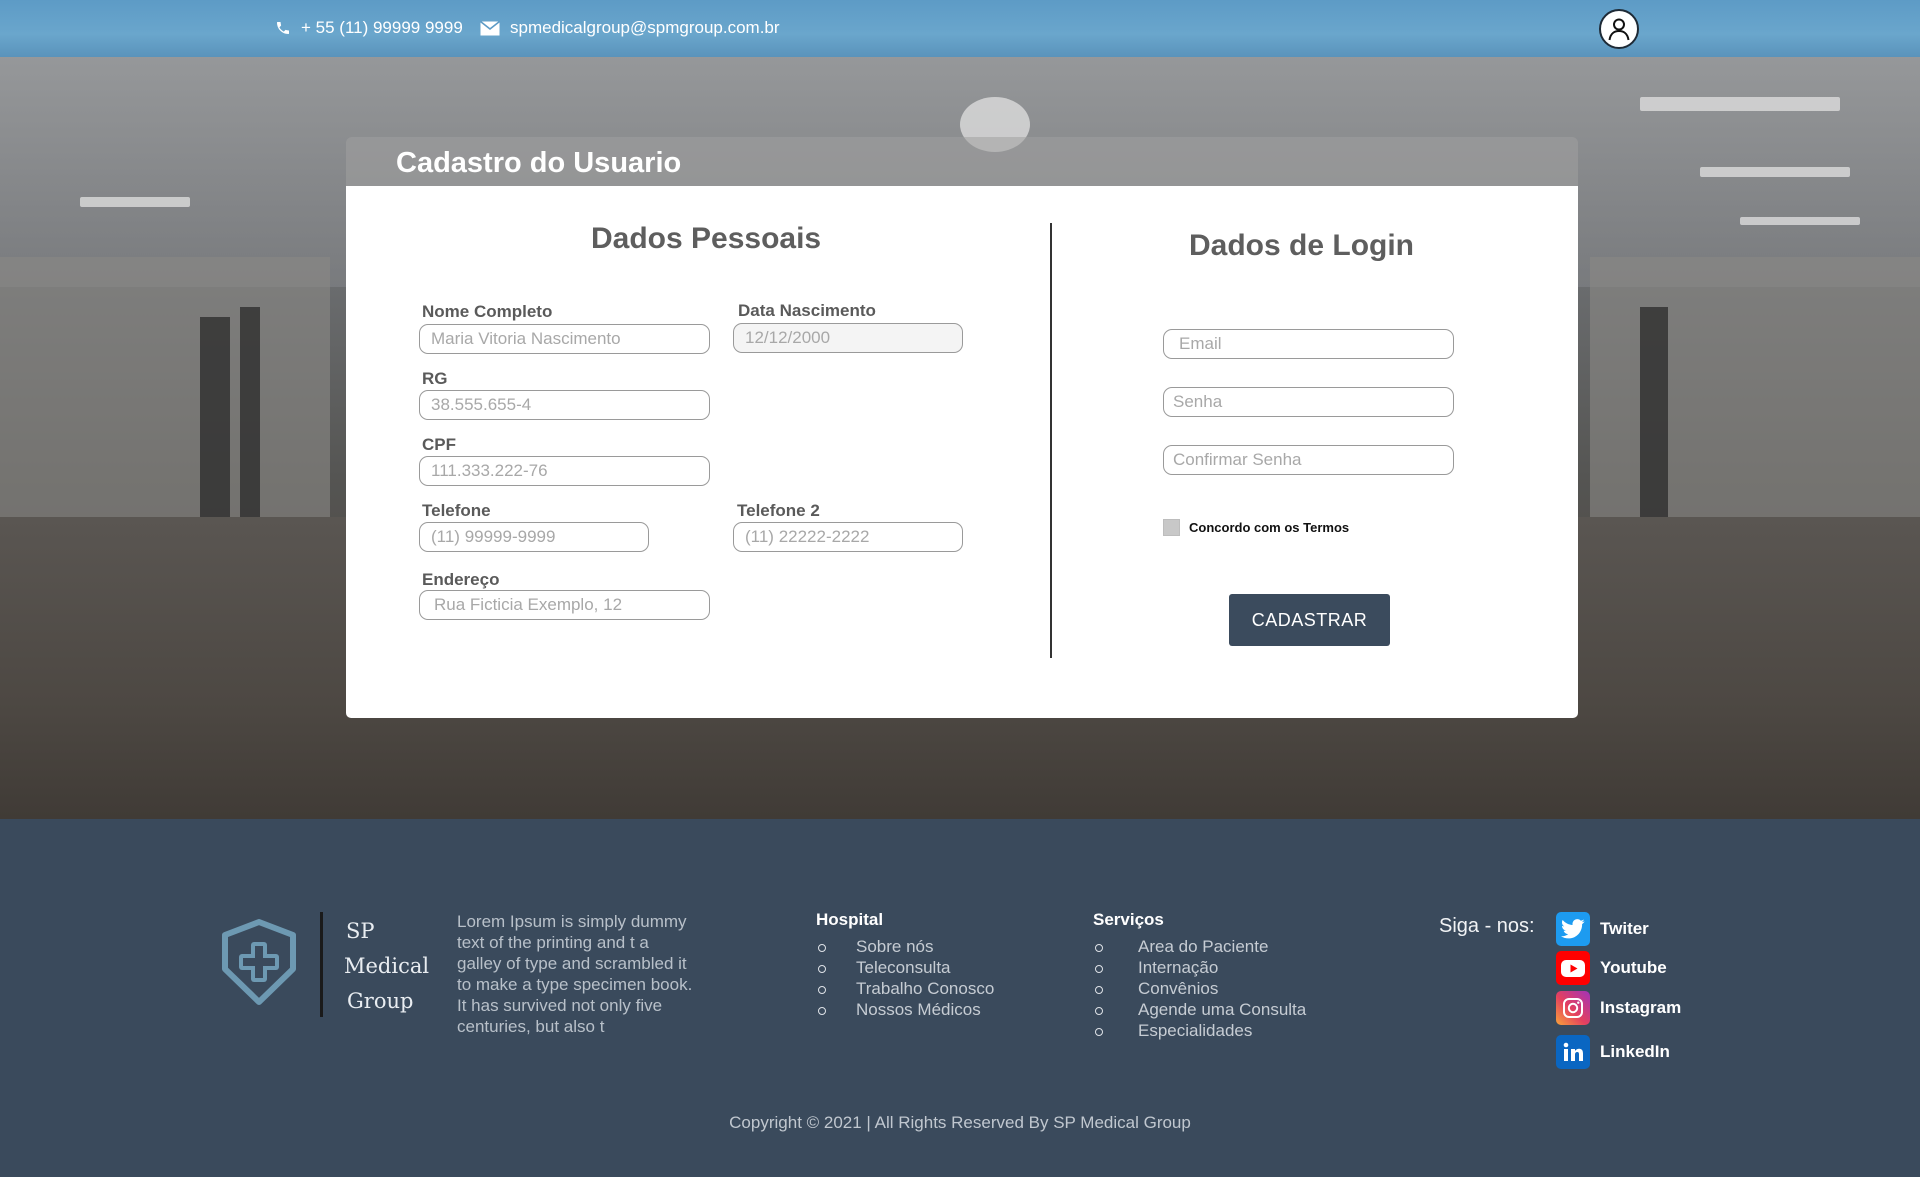 Image resolution: width=1920 pixels, height=1177 pixels. What do you see at coordinates (564, 605) in the screenshot?
I see `endereco-input` at bounding box center [564, 605].